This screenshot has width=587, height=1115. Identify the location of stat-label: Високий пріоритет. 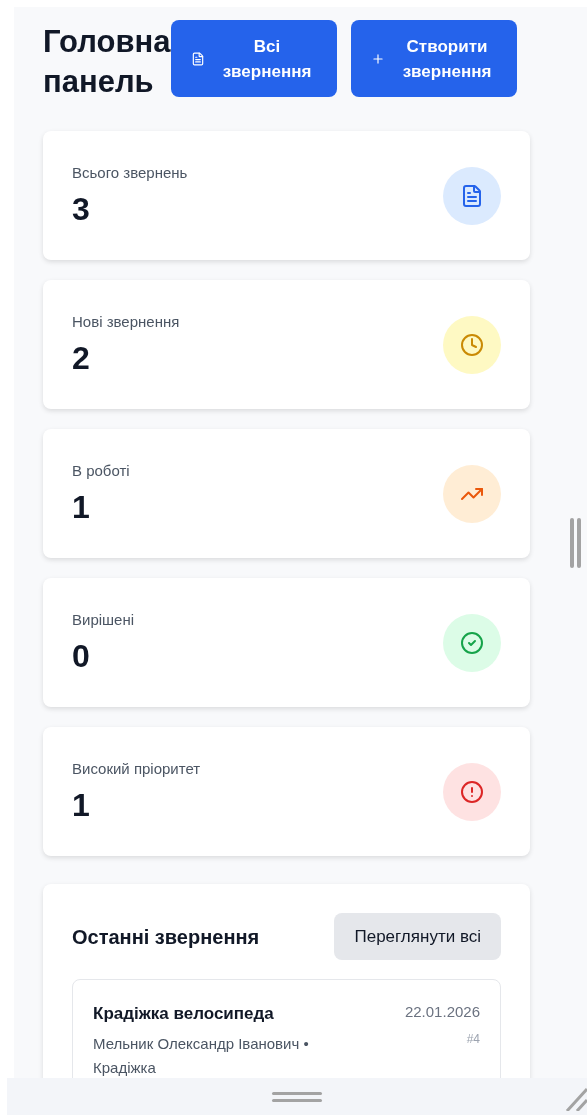
(136, 768).